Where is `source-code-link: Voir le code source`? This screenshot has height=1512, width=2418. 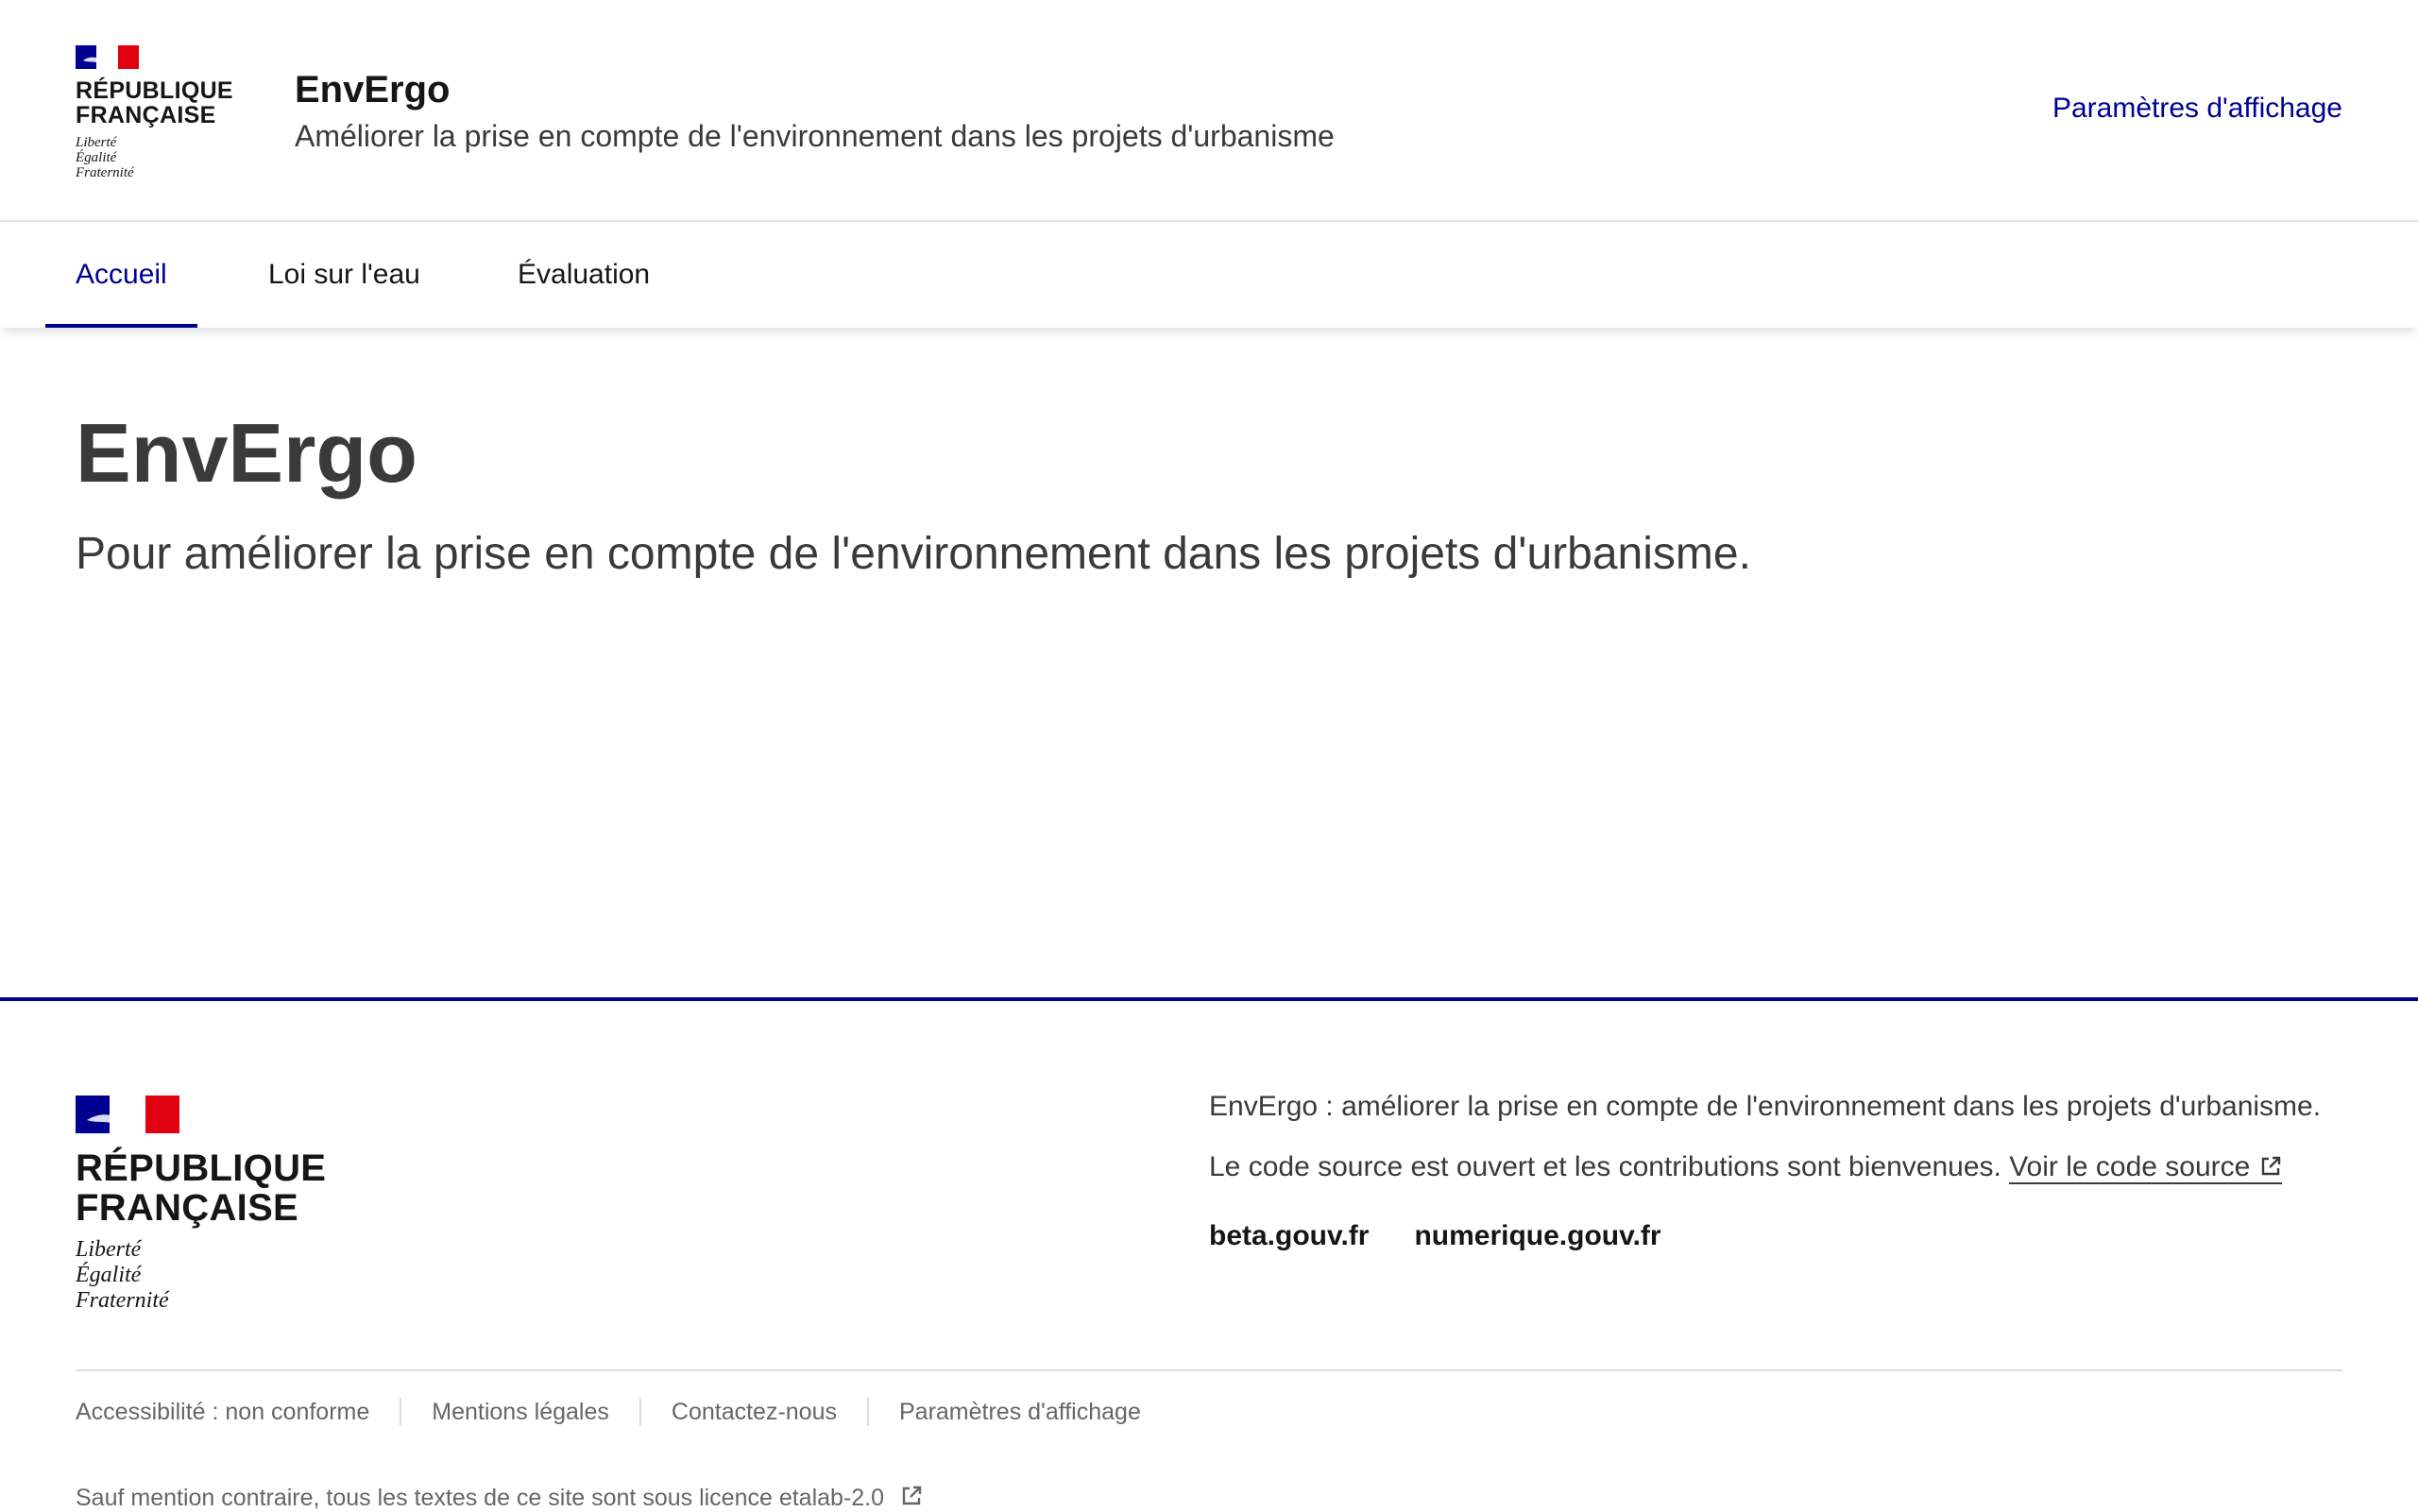
source-code-link: Voir le code source is located at coordinates (2146, 1167).